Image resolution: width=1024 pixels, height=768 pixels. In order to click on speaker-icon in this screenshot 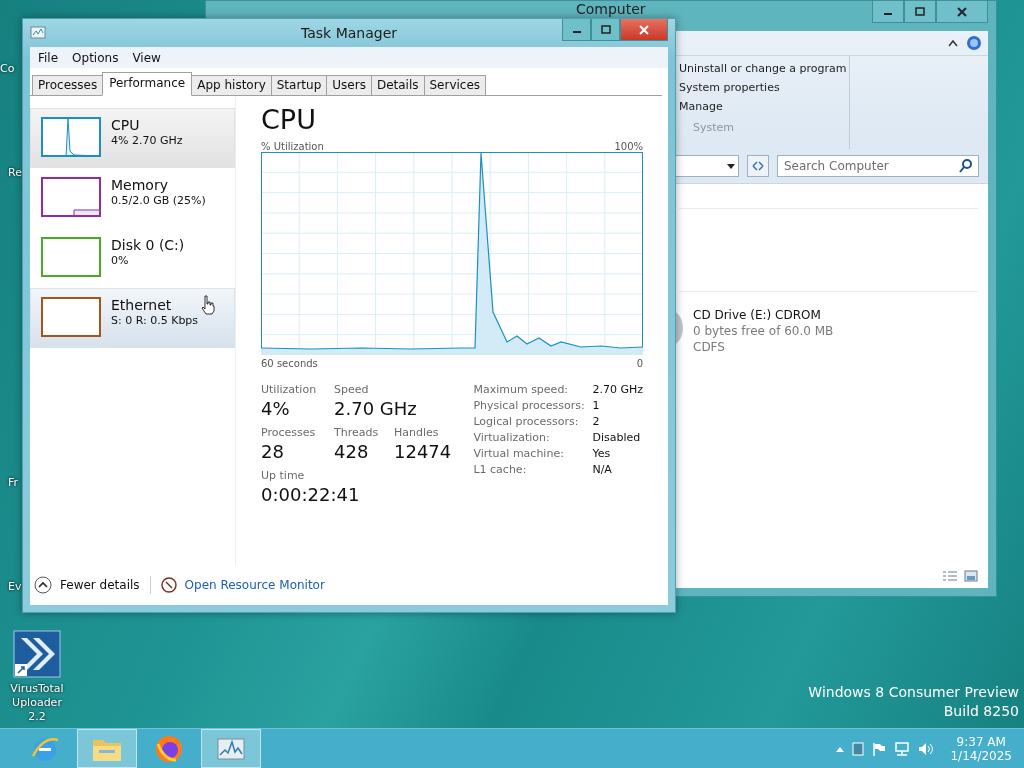, I will do `click(926, 748)`.